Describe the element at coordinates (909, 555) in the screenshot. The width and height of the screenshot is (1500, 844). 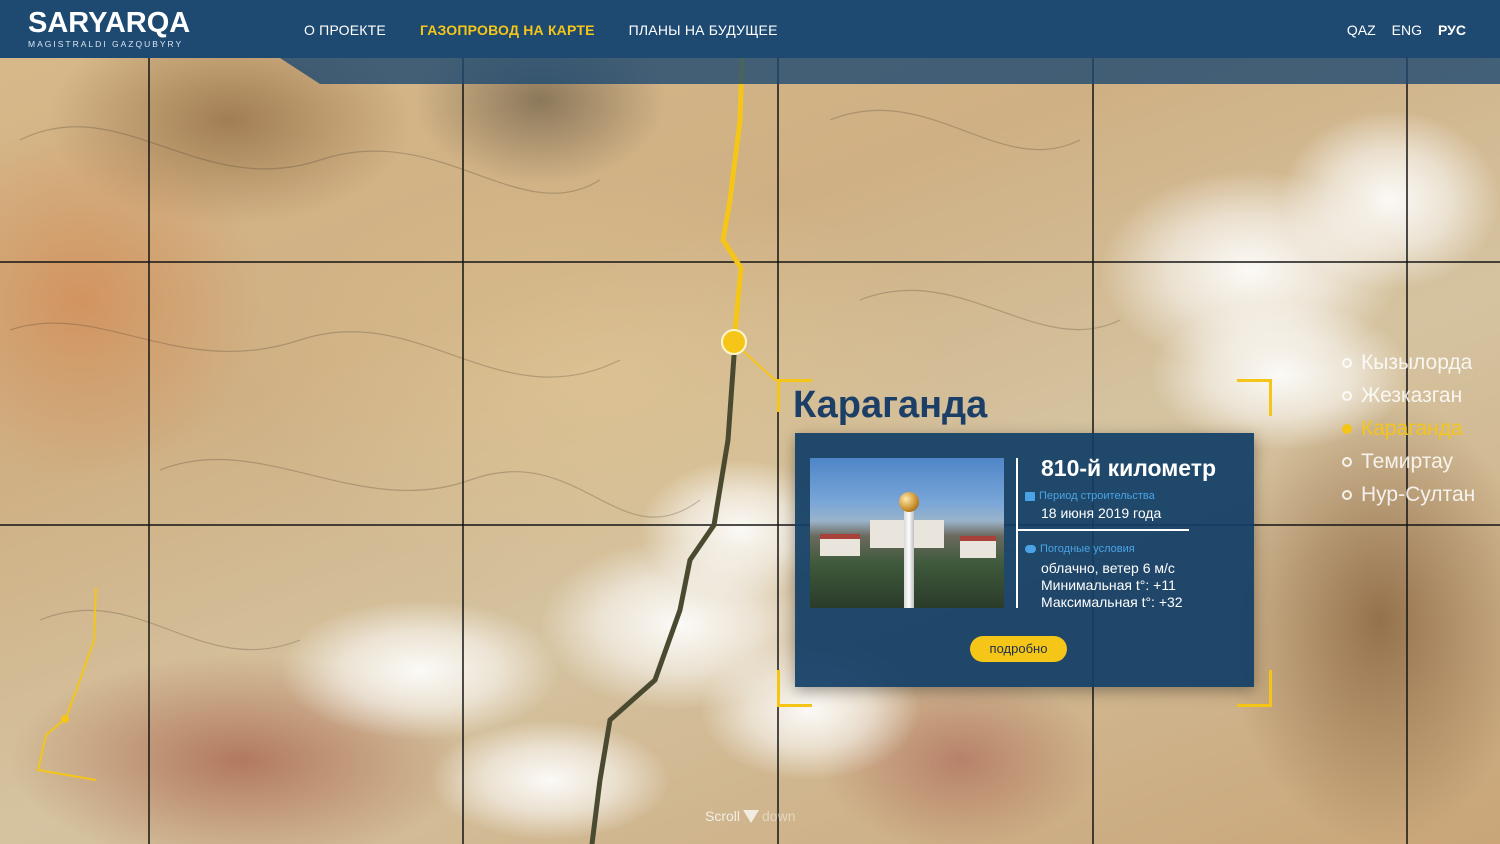
I see `monument-tower` at that location.